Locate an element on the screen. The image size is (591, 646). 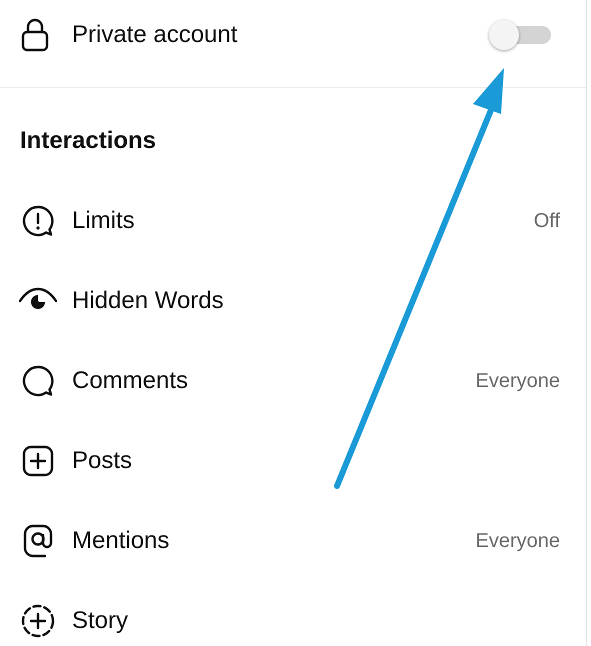
setting-label: Hidden Words is located at coordinates (148, 301).